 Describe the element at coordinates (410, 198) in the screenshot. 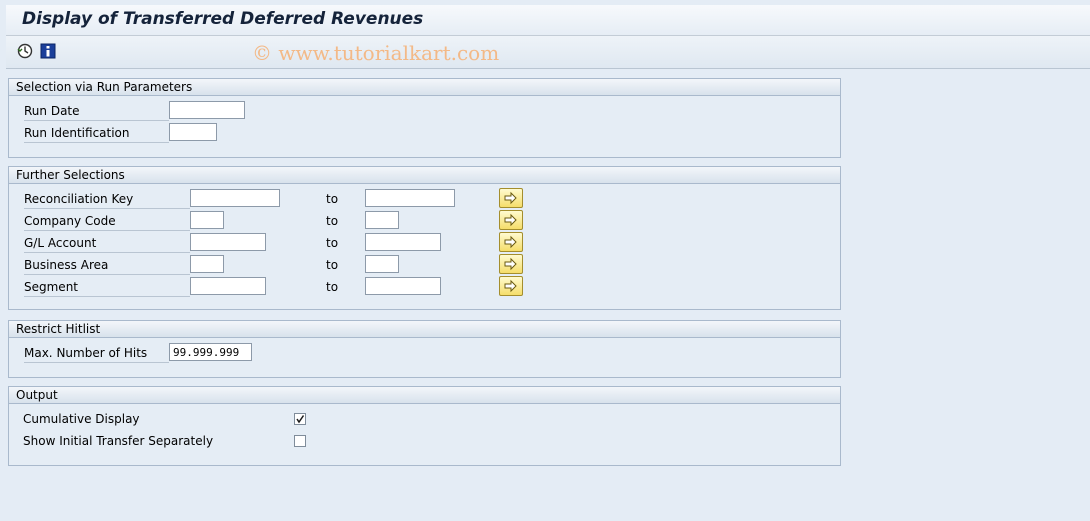

I see `reconciliation-key-to-input` at that location.